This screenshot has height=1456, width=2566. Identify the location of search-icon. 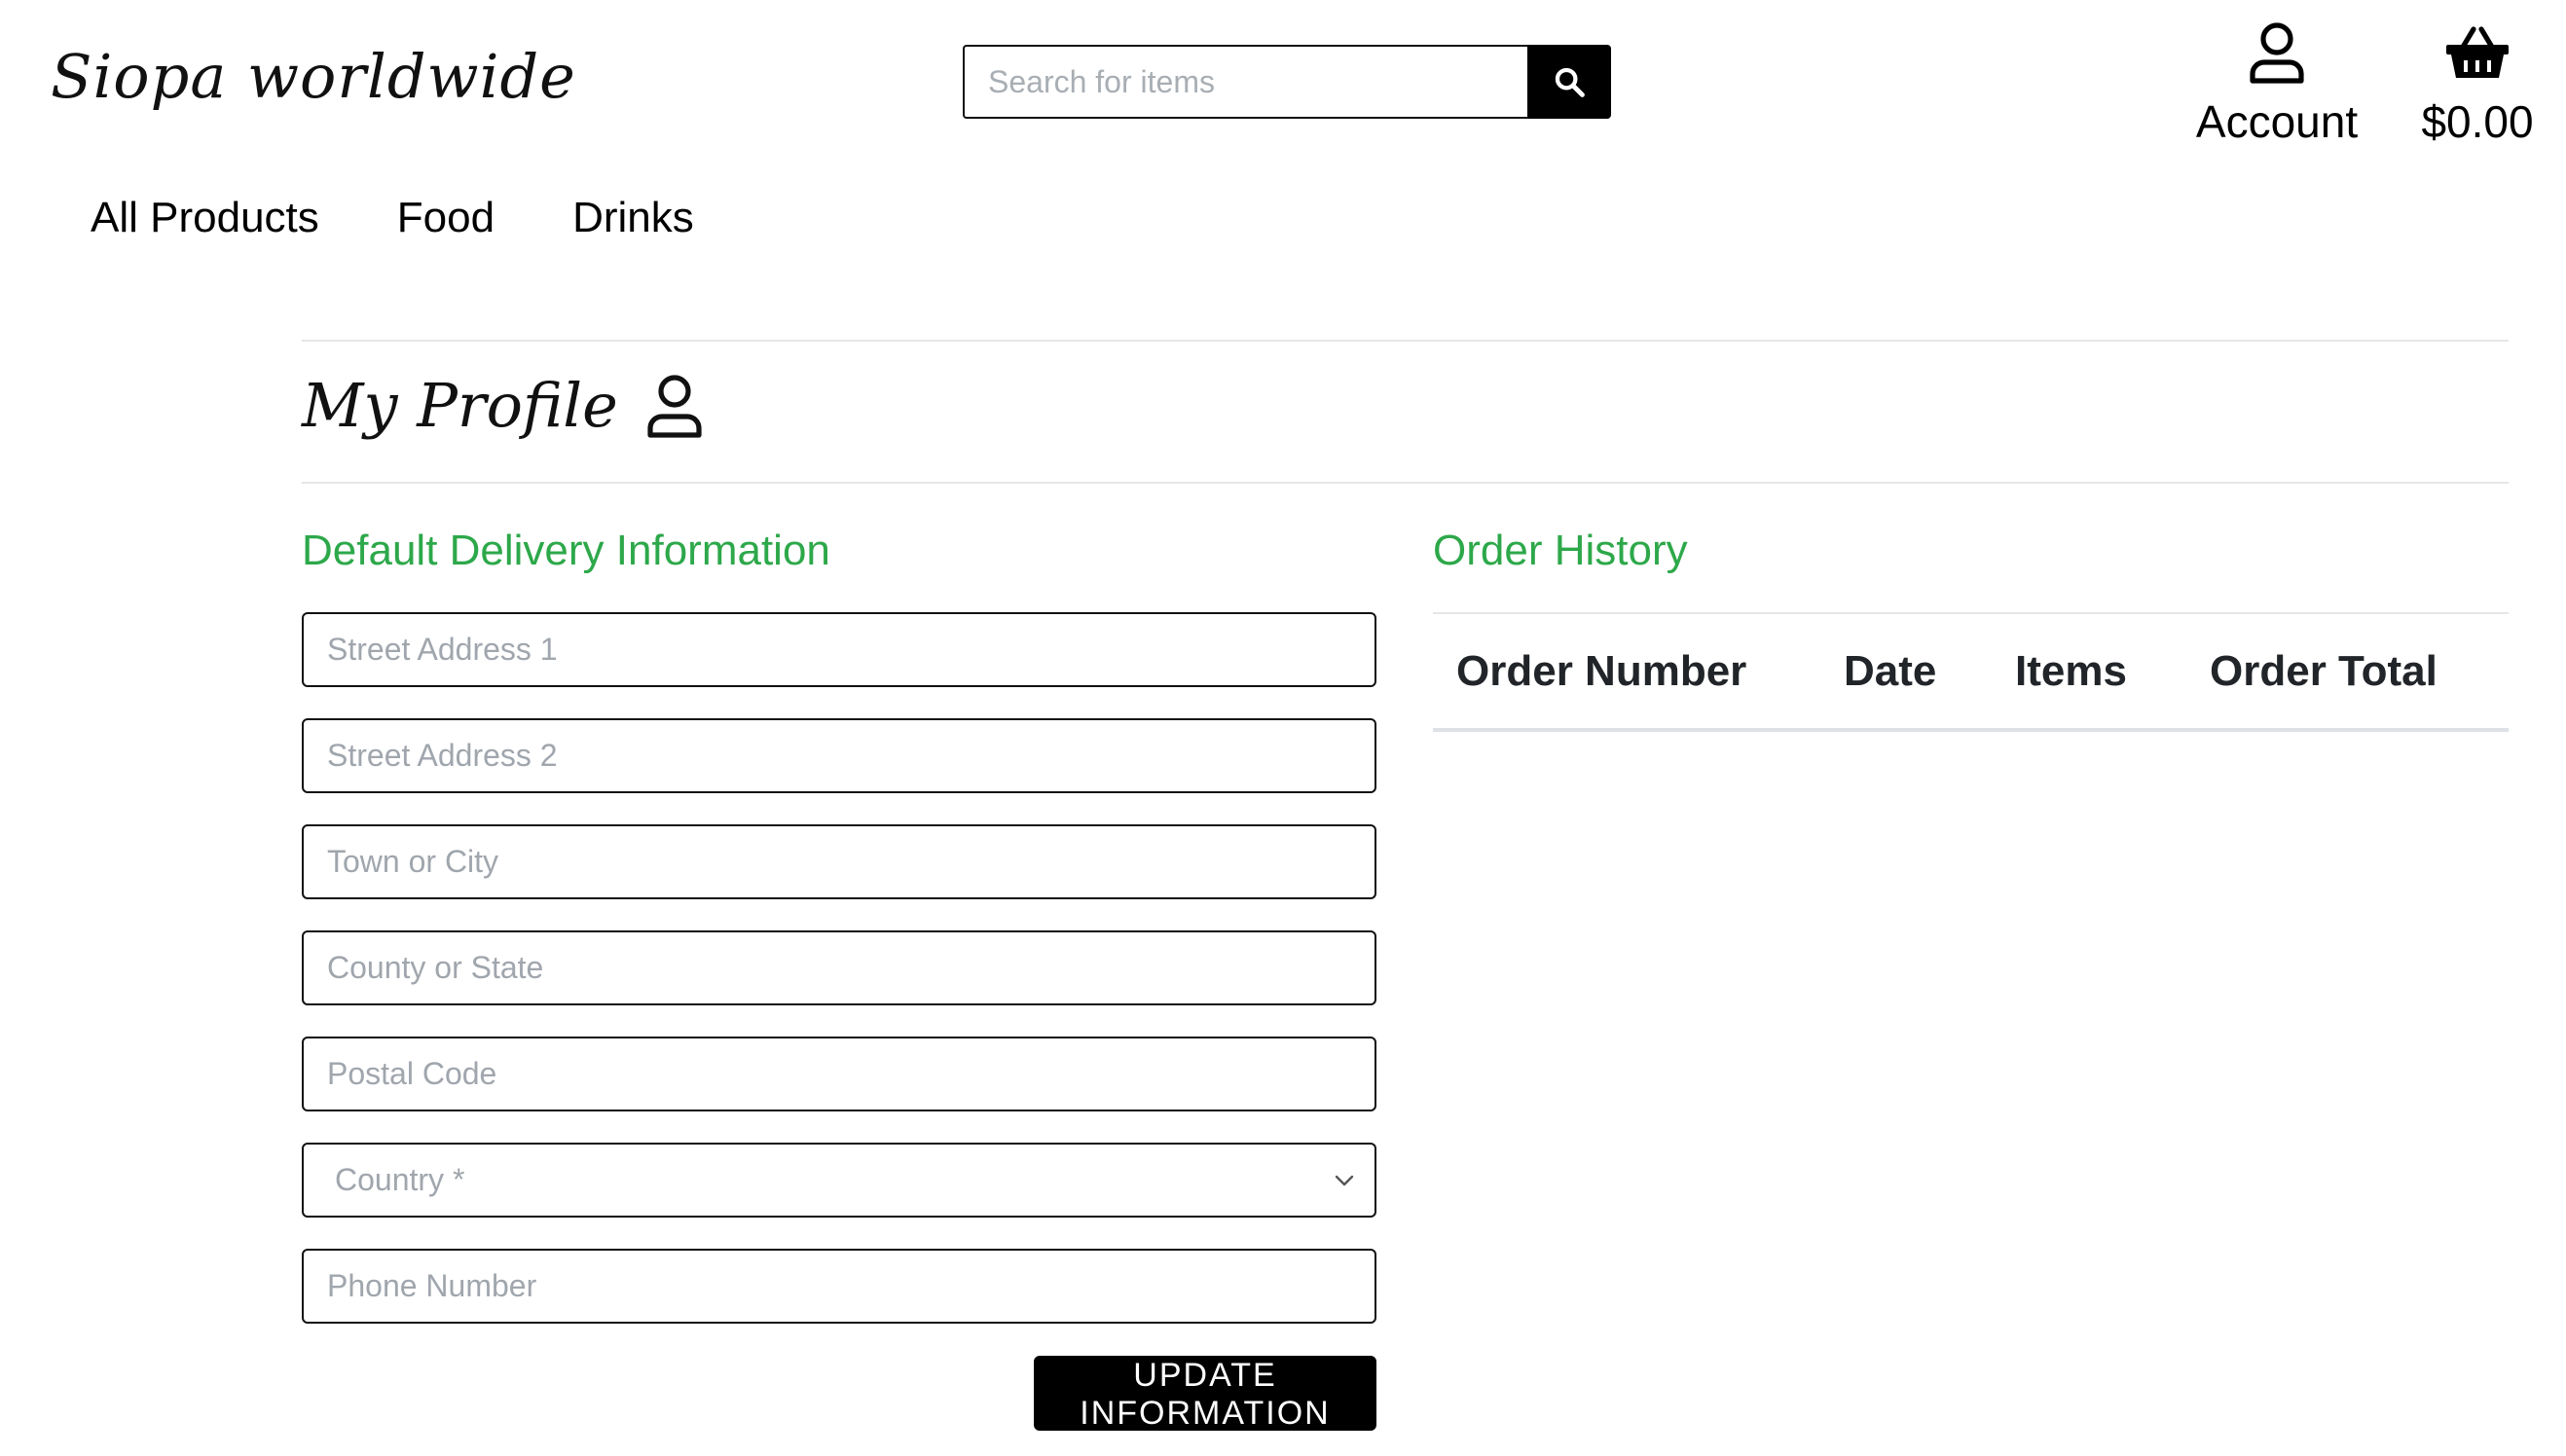
(1570, 82).